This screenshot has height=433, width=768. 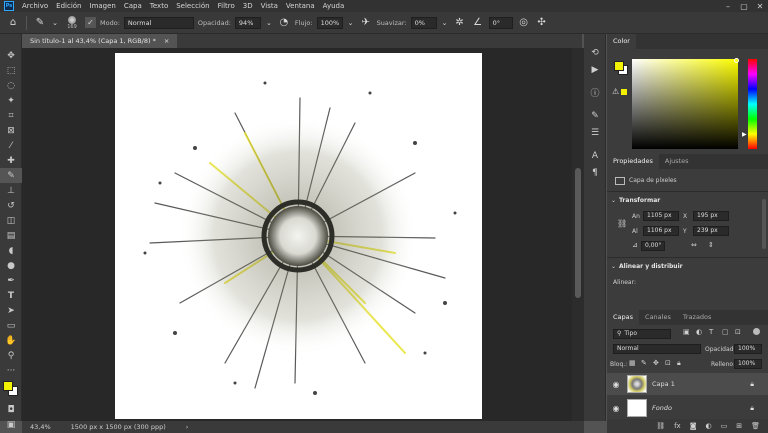 I want to click on menu-seleccion: Selección, so click(x=192, y=6).